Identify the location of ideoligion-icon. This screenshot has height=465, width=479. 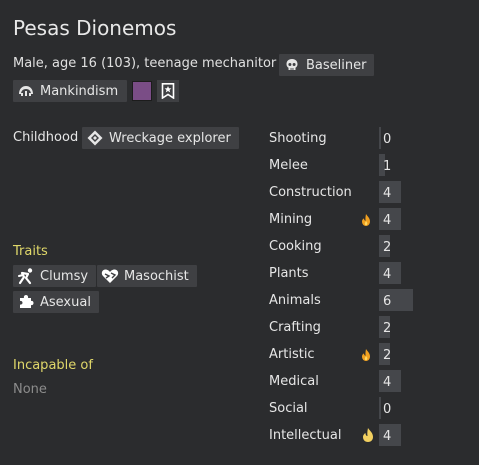
(26, 91).